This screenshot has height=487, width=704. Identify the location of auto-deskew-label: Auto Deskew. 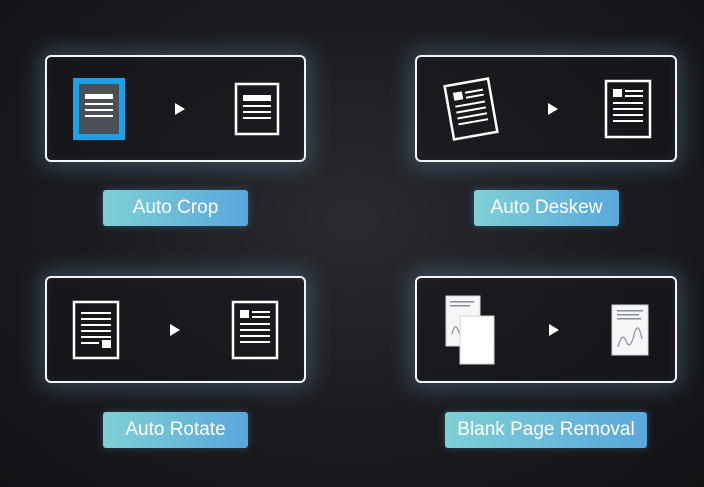
(546, 208).